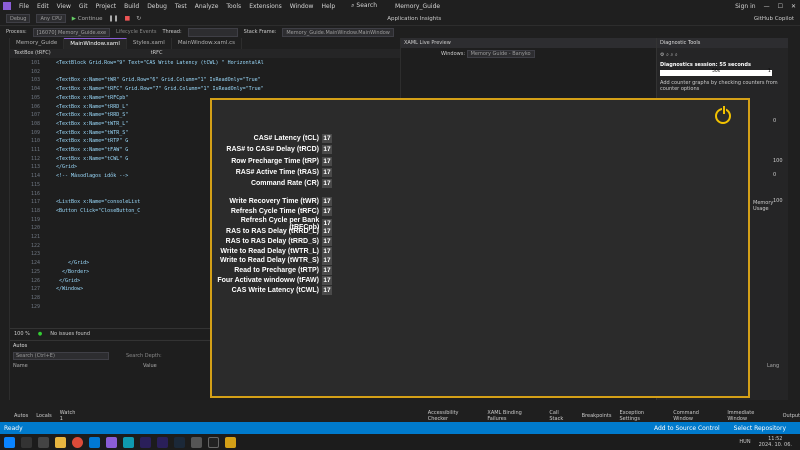  Describe the element at coordinates (92, 98) in the screenshot. I see `code-line: <TextBox x:Name="tRFCpb"` at that location.